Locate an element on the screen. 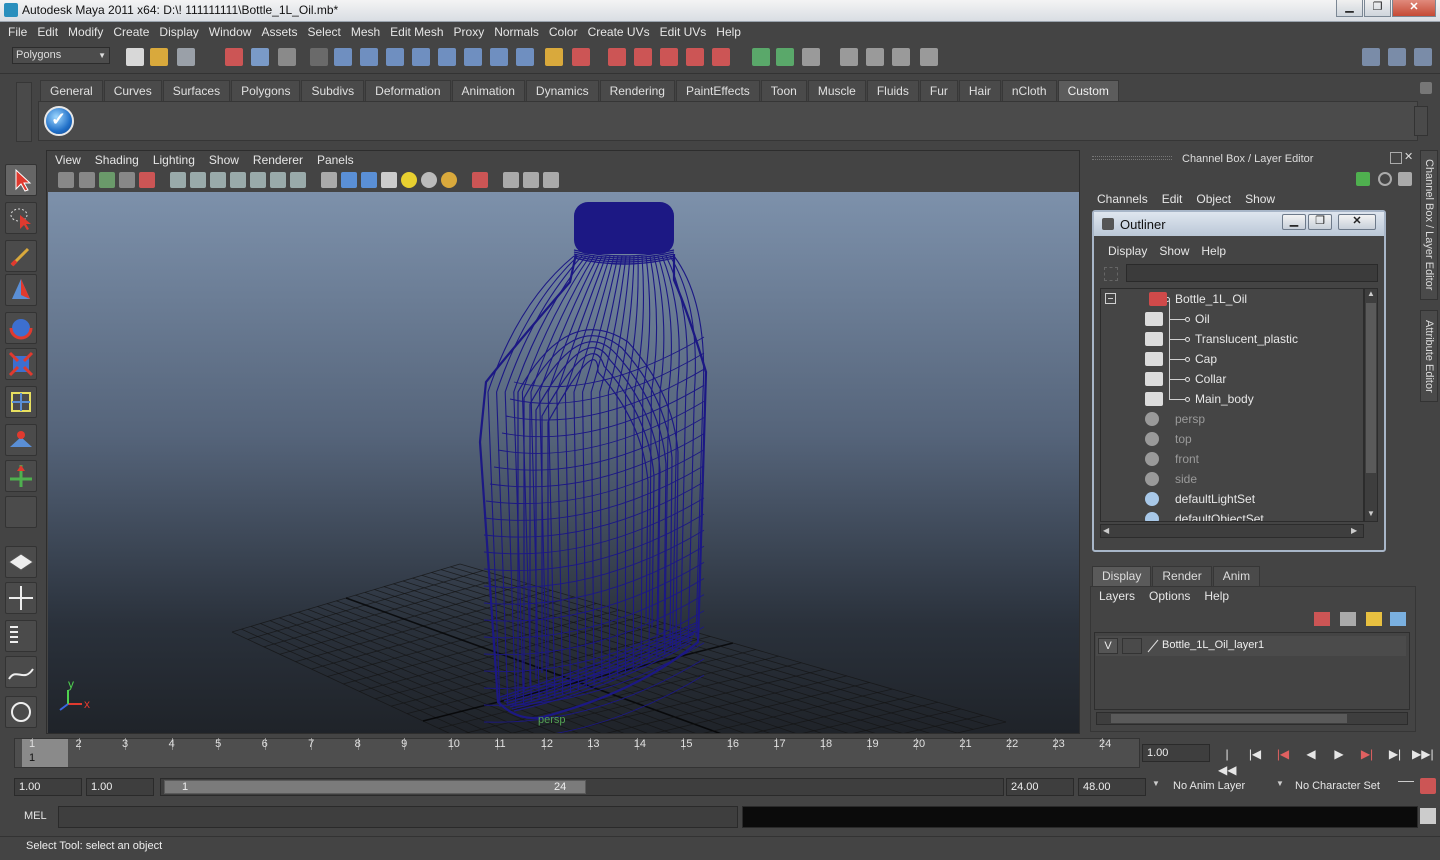 This screenshot has height=860, width=1440. end-time-field: 48.00 is located at coordinates (1112, 787).